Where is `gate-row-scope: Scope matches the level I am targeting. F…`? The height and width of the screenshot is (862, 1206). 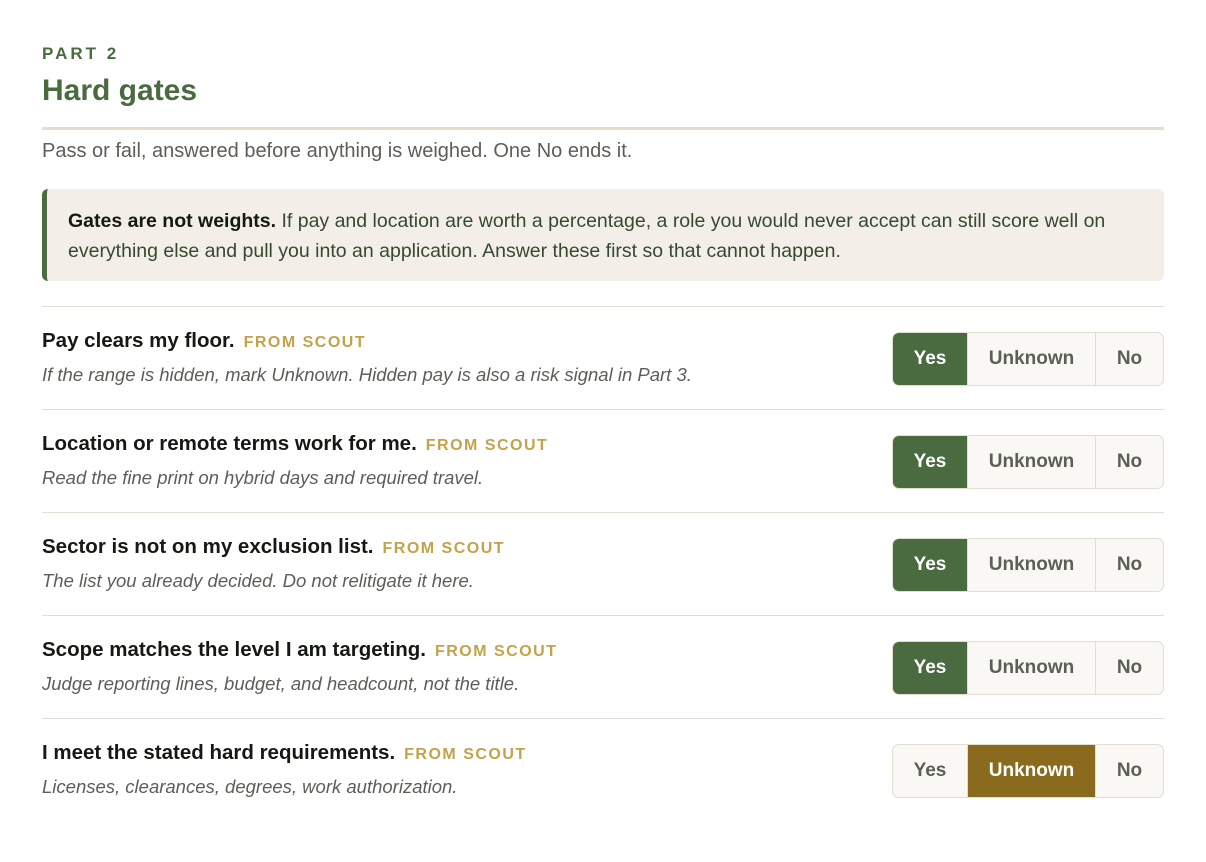
gate-row-scope: Scope matches the level I am targeting. F… is located at coordinates (603, 666).